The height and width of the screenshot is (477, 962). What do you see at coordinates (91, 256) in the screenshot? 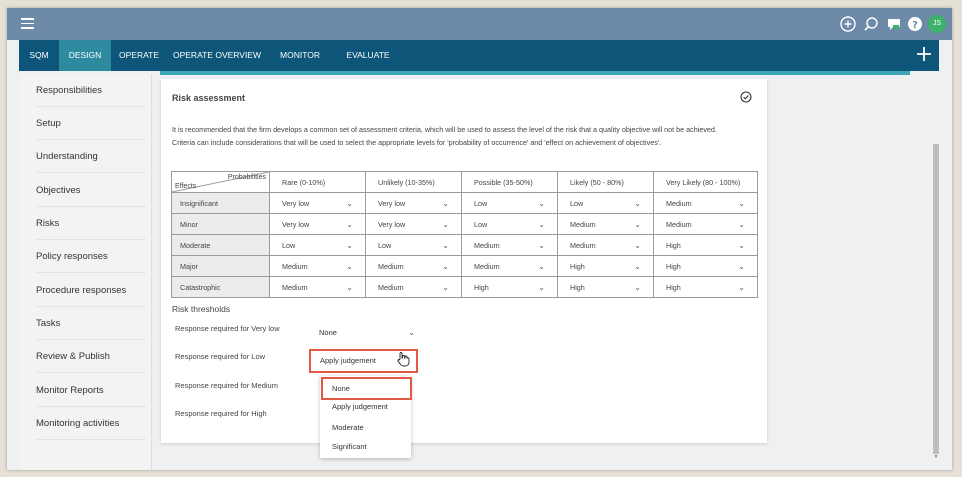
I see `sidebar-item-policy-responses: Policy responses` at bounding box center [91, 256].